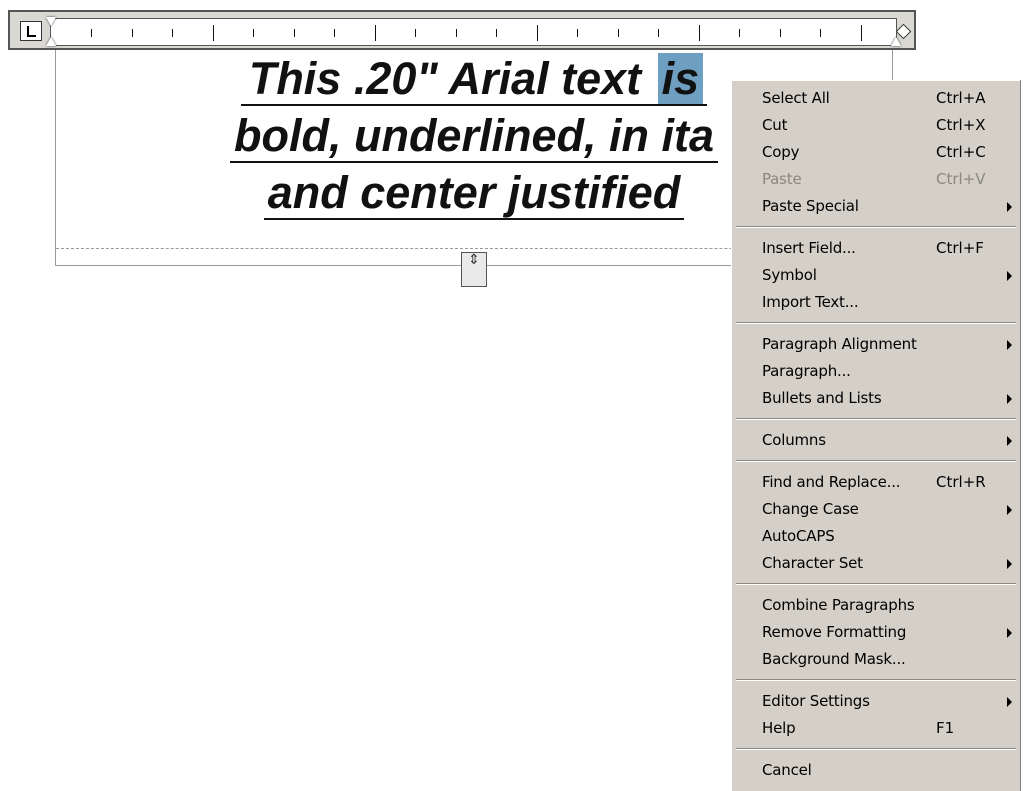 The image size is (1023, 791). Describe the element at coordinates (51, 43) in the screenshot. I see `left-indent-marker` at that location.